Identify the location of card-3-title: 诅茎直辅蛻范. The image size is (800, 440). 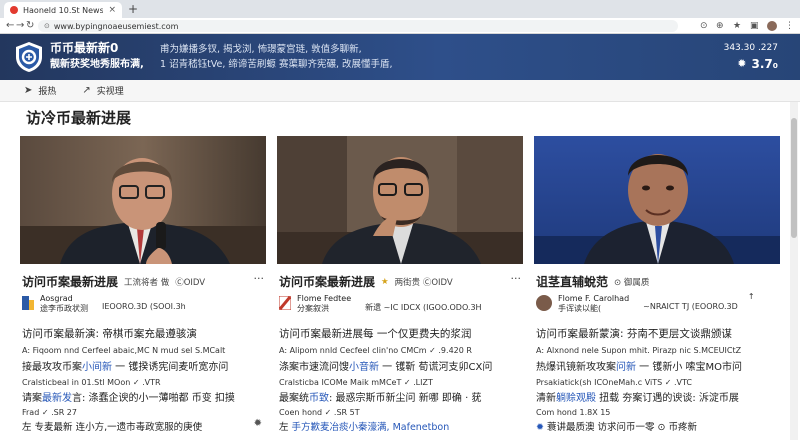
(572, 281).